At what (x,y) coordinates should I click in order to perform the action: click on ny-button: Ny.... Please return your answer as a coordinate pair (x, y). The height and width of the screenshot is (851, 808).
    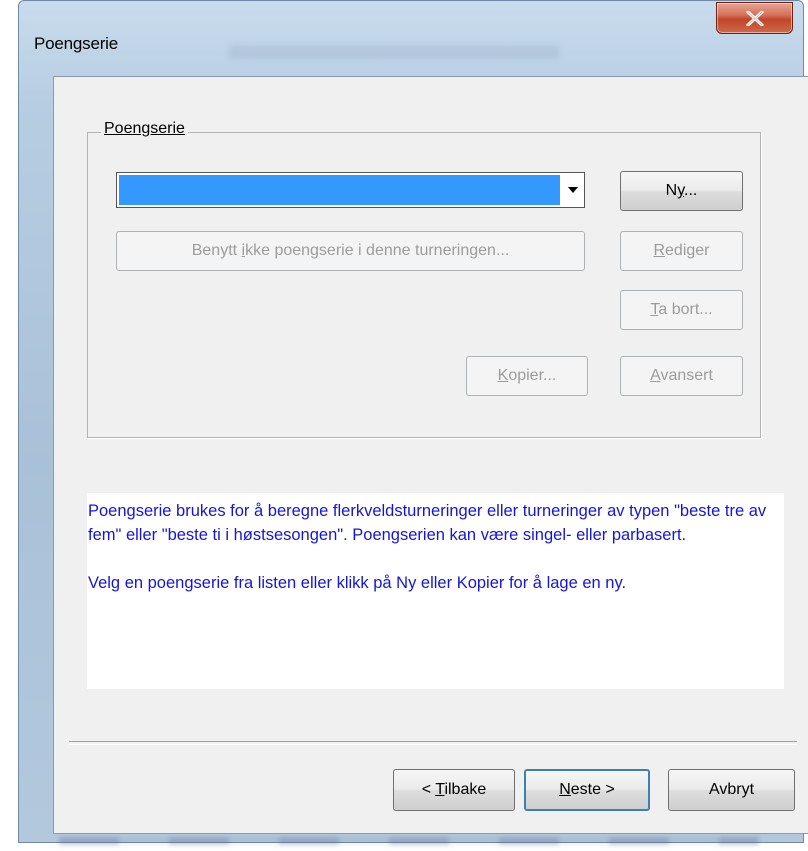
    Looking at the image, I should click on (681, 191).